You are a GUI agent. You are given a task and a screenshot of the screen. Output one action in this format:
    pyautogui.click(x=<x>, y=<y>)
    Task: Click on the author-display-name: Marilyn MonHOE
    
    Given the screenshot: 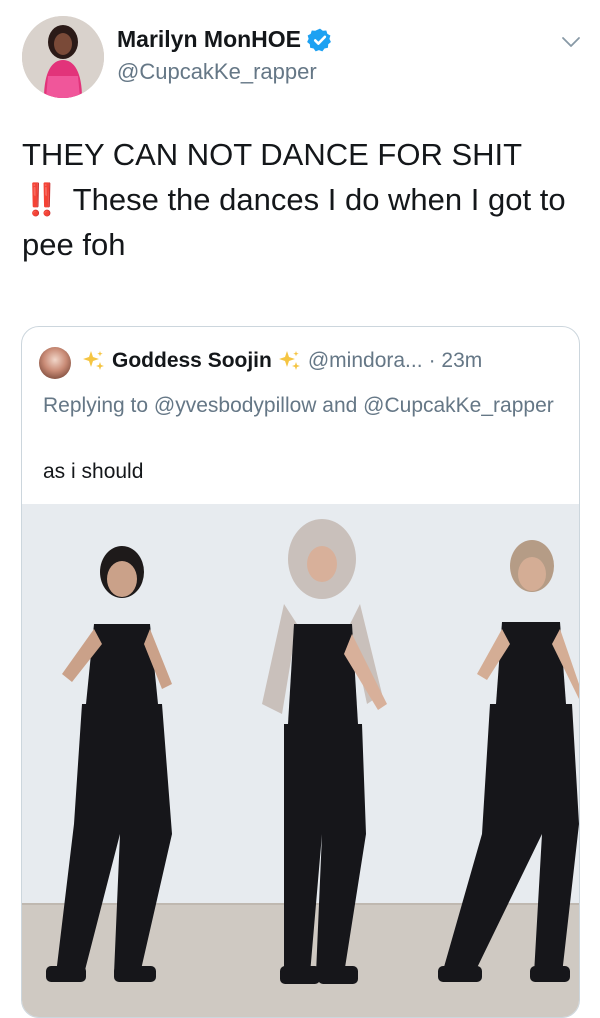 What is the action you would take?
    pyautogui.click(x=209, y=39)
    